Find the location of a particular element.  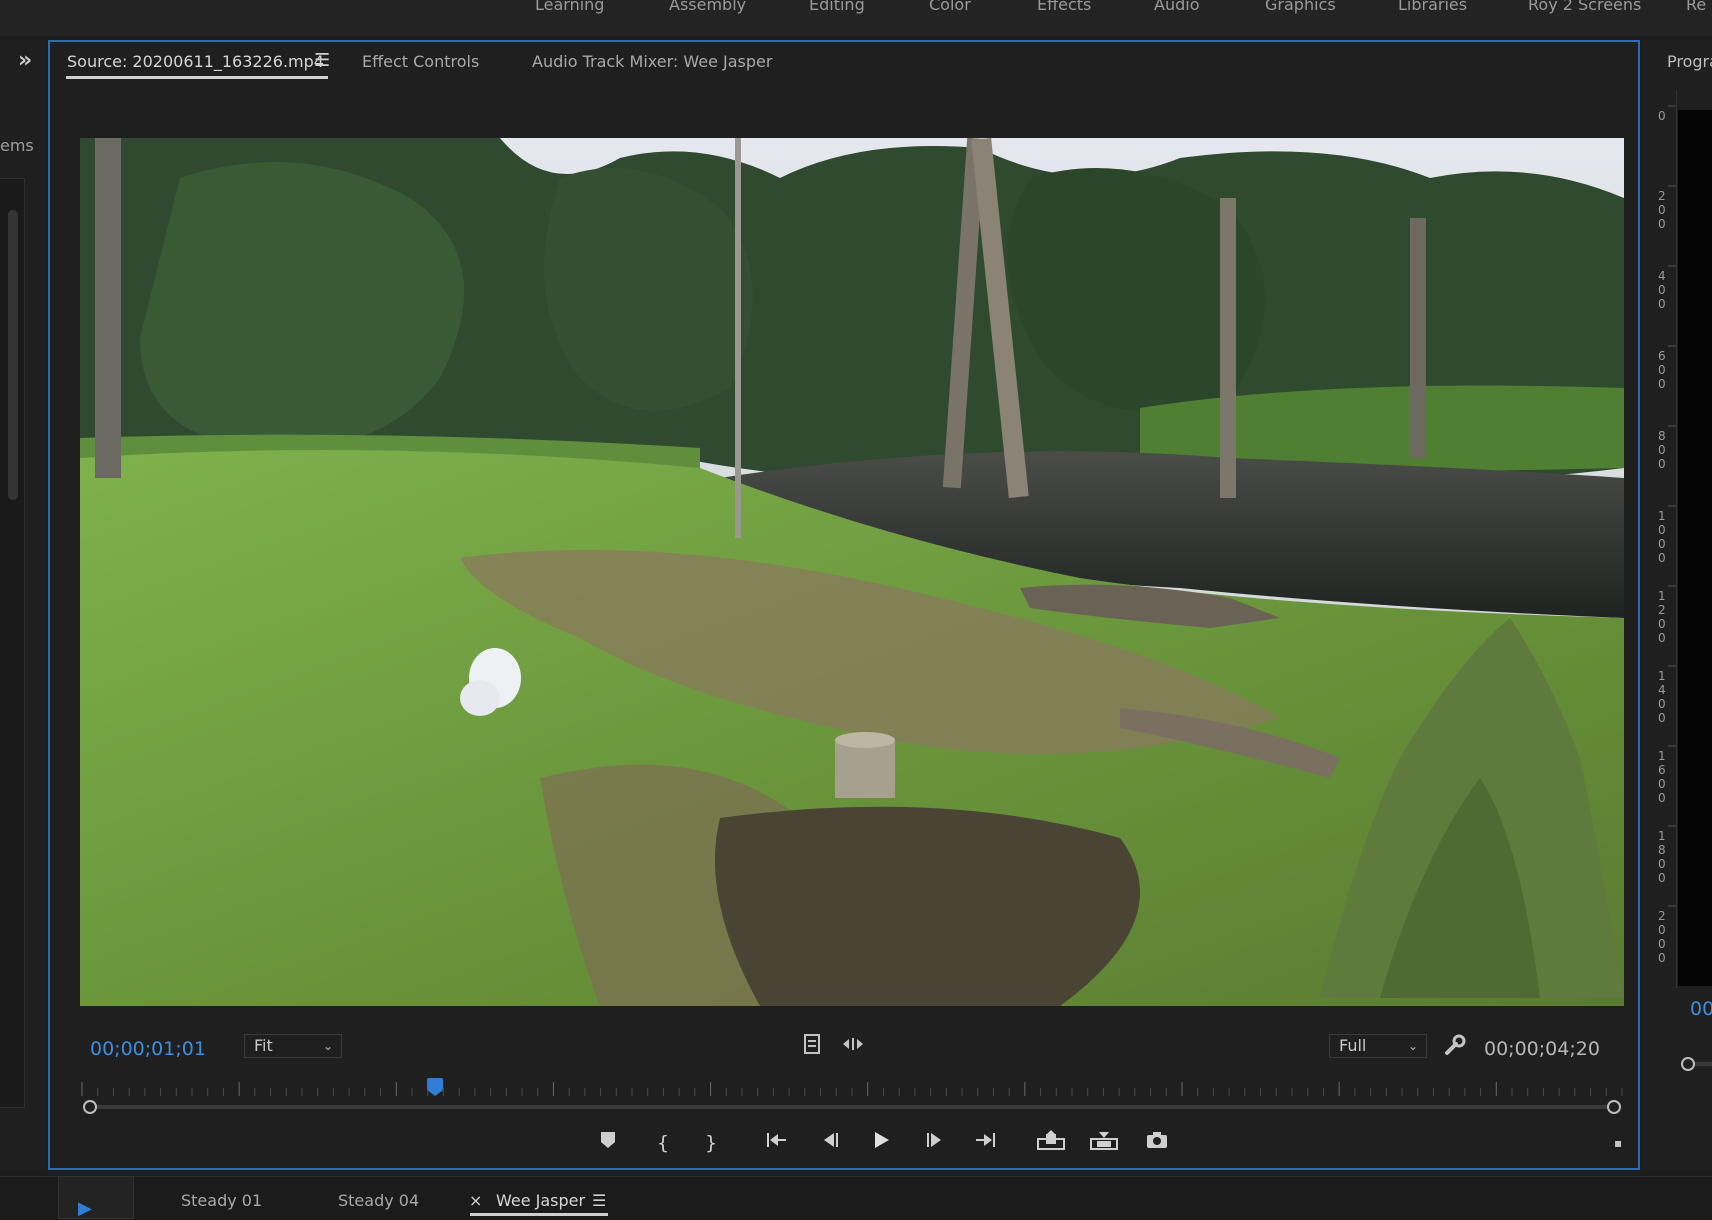

program-vertical-ruler: 0 2 0 0 4 0 0 6 0 0 8 0 0 1 0 0 0 1 2 0 0 1 4 0 0 1 6 0 0 1 8 0 0 2 0 0 0 is located at coordinates (1664, 539).